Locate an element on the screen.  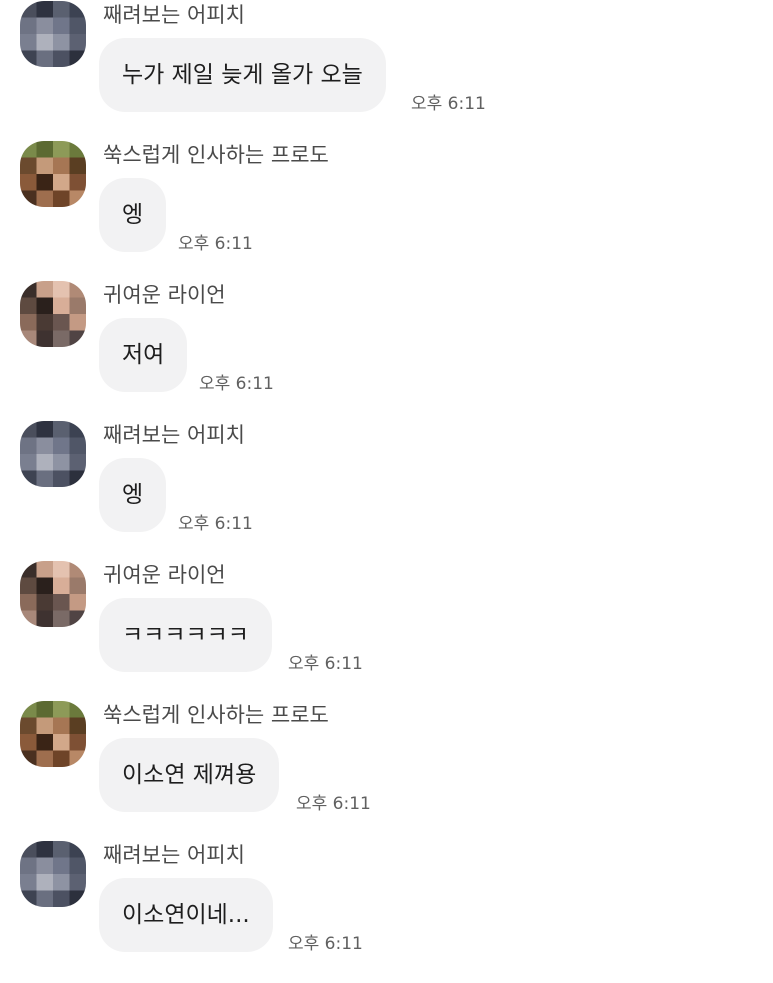
chat-message: 쑥스럽게 인사하는 프로도 이소연 제껴용 오후 6:11 is located at coordinates (386, 765).